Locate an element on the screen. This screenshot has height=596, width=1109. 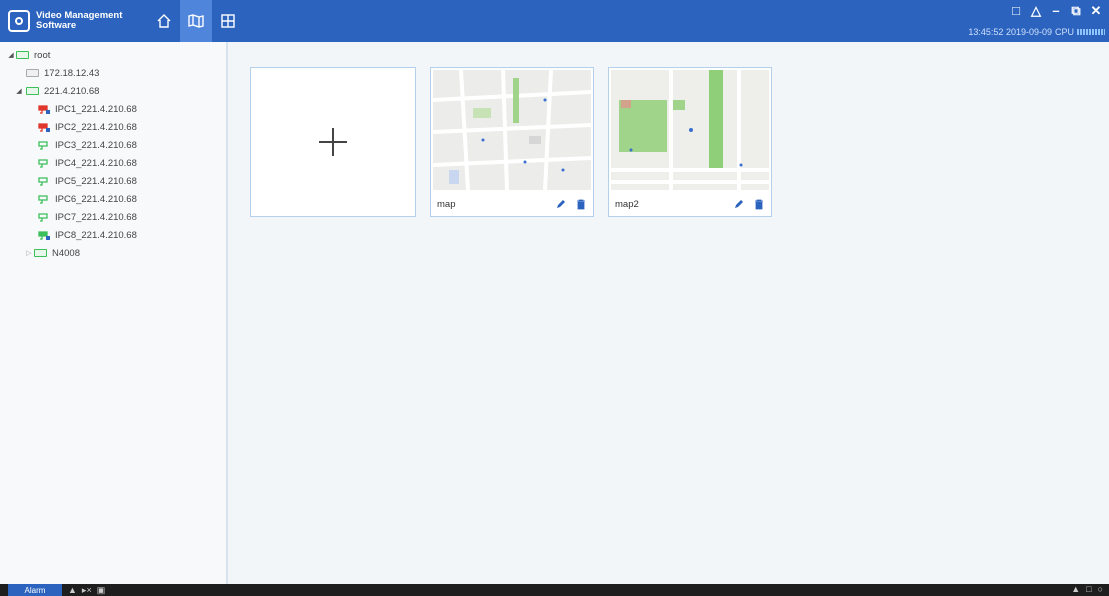
bottom-toolbar: ▲ ▸× ▣ is located at coordinates (86, 590).